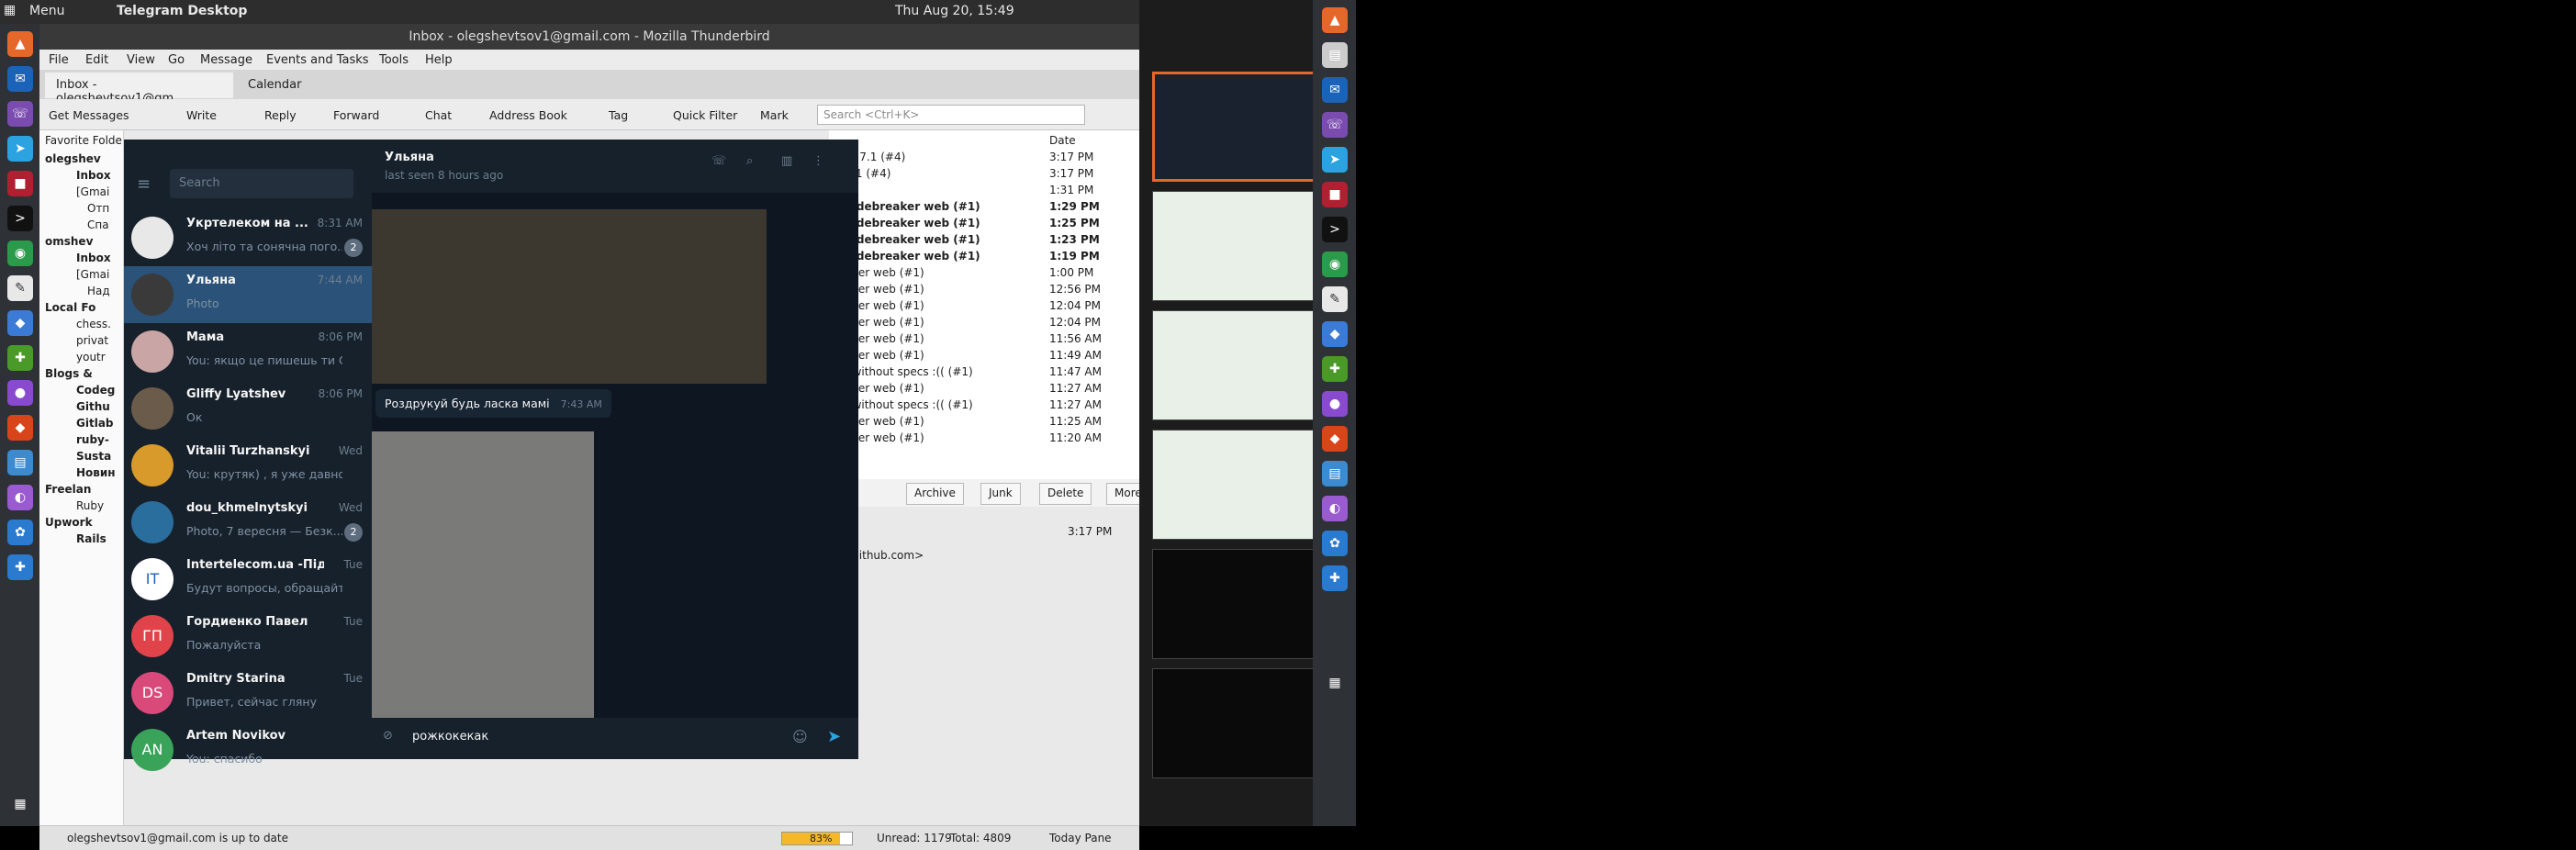 This screenshot has width=2576, height=850. What do you see at coordinates (834, 736) in the screenshot?
I see `send-icon: ➤` at bounding box center [834, 736].